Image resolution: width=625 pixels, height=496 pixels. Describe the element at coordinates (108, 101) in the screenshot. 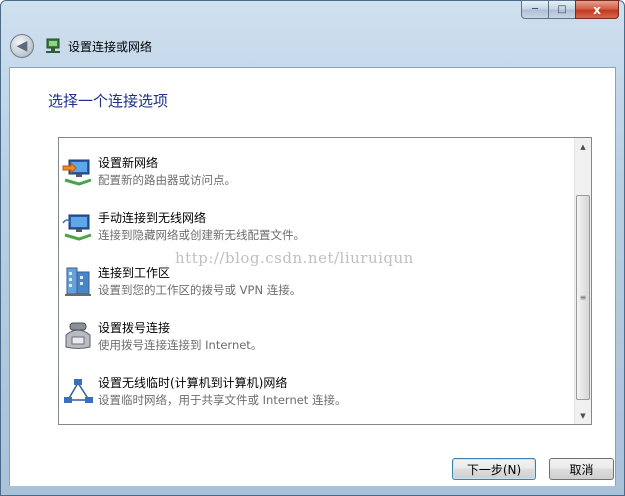

I see `page-heading: 选择一个连接选项` at that location.